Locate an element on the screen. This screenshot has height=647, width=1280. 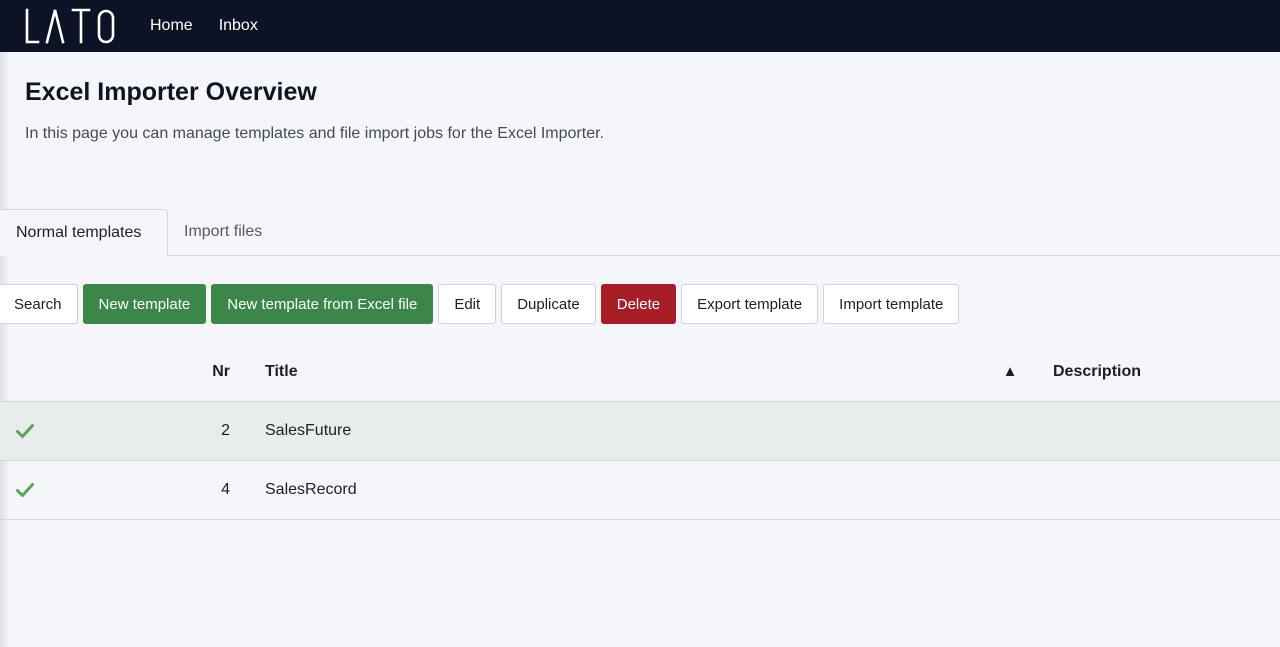
nav-inbox-link: Inbox is located at coordinates (238, 26).